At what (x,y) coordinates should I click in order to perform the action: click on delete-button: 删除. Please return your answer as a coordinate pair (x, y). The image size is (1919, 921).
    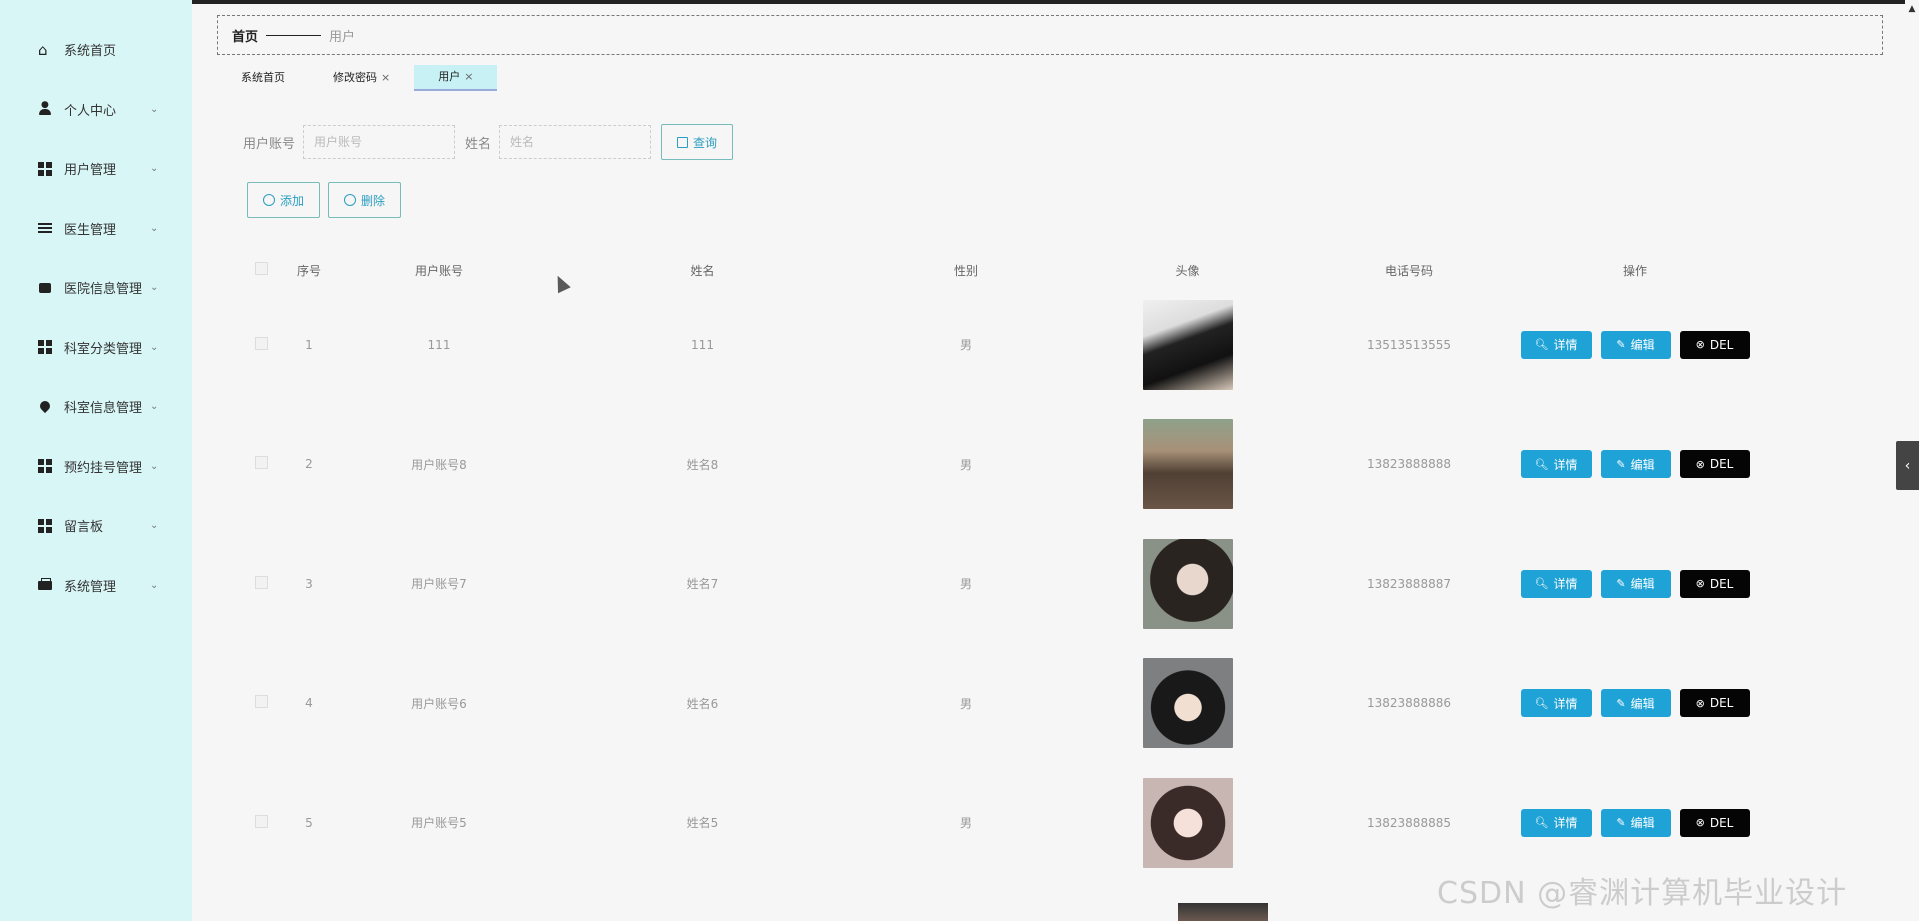
    Looking at the image, I should click on (364, 200).